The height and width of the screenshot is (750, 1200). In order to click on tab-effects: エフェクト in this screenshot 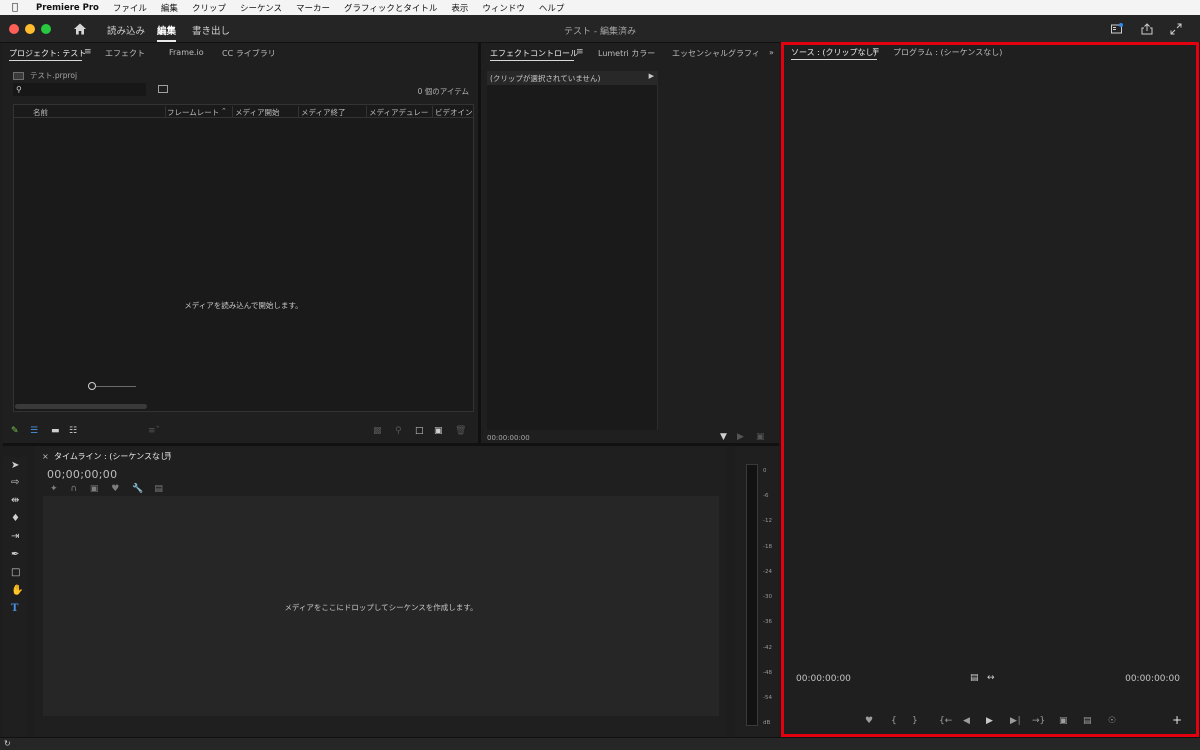, I will do `click(125, 53)`.